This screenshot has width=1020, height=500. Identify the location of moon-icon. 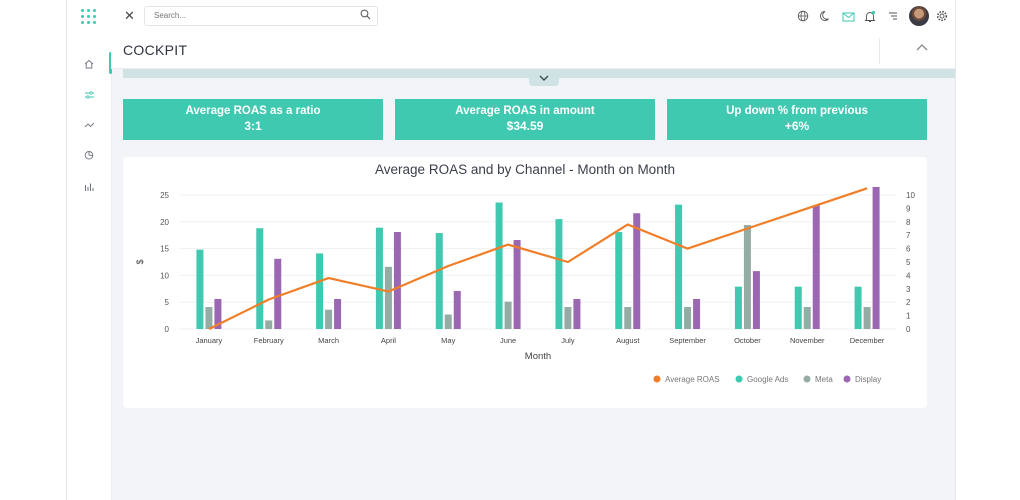
(826, 16).